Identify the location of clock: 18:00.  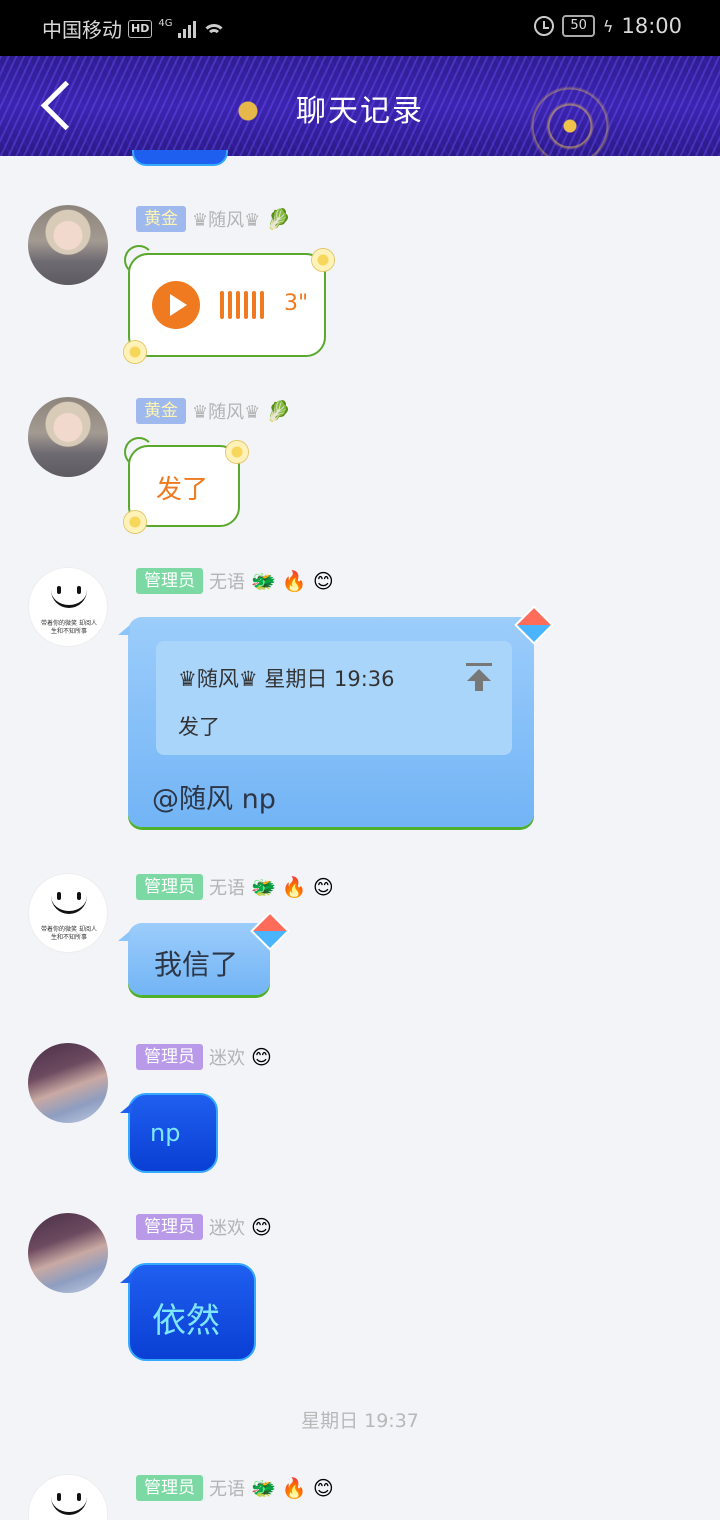
(651, 26).